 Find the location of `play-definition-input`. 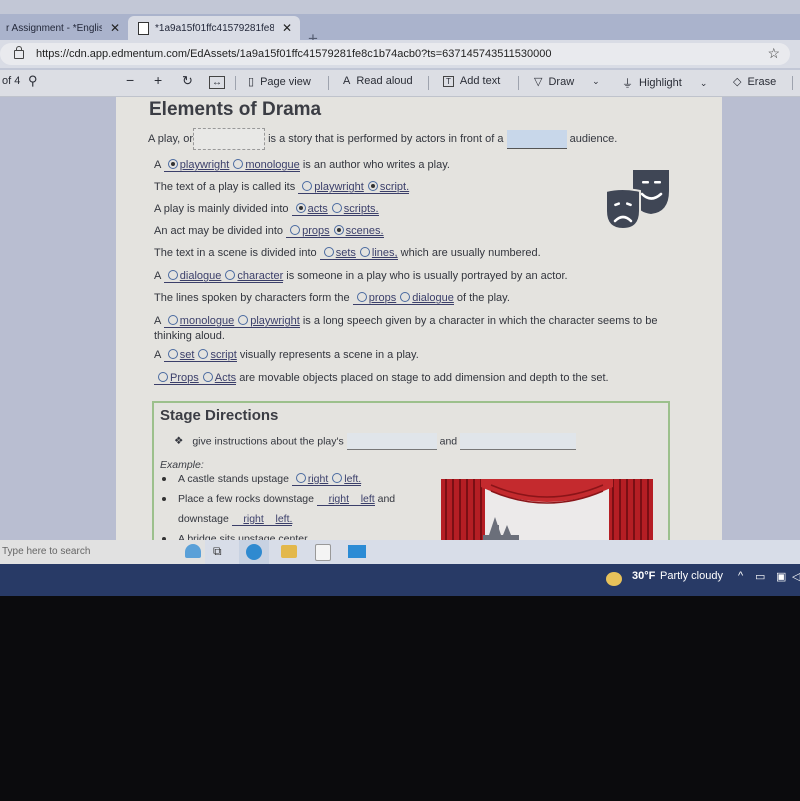

play-definition-input is located at coordinates (229, 139).